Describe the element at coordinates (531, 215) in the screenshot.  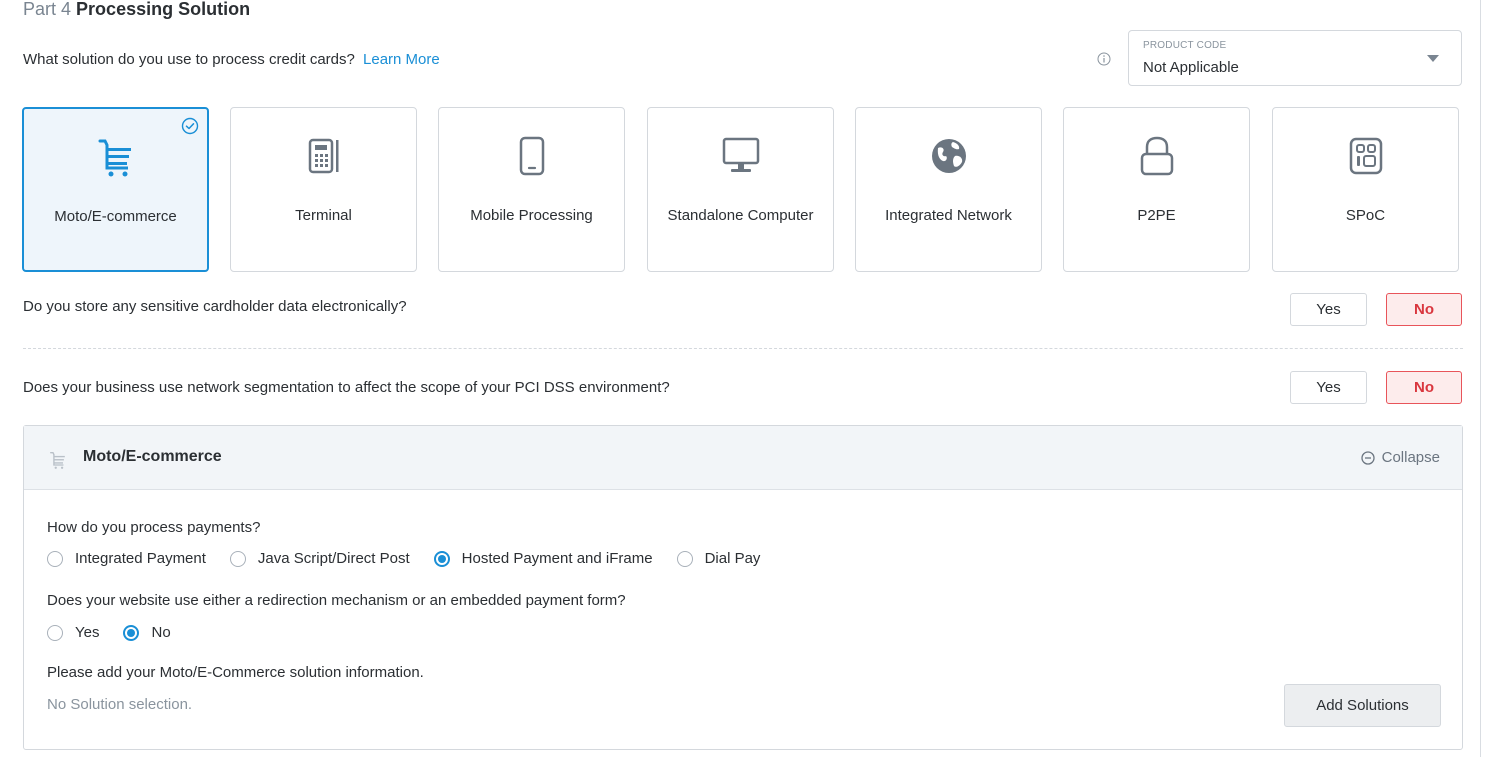
I see `solution-card-label: Mobile Processing` at that location.